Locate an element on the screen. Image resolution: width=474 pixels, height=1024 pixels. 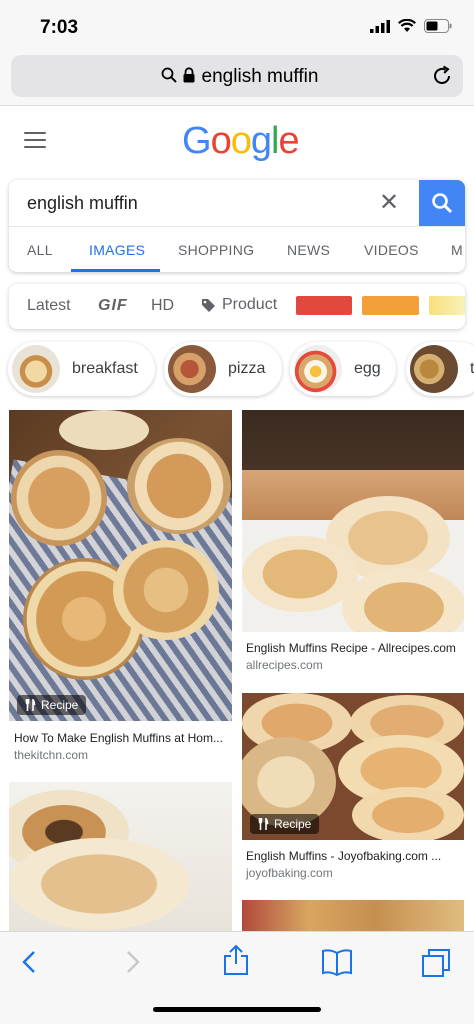
search-input: english muffin is located at coordinates (82, 203).